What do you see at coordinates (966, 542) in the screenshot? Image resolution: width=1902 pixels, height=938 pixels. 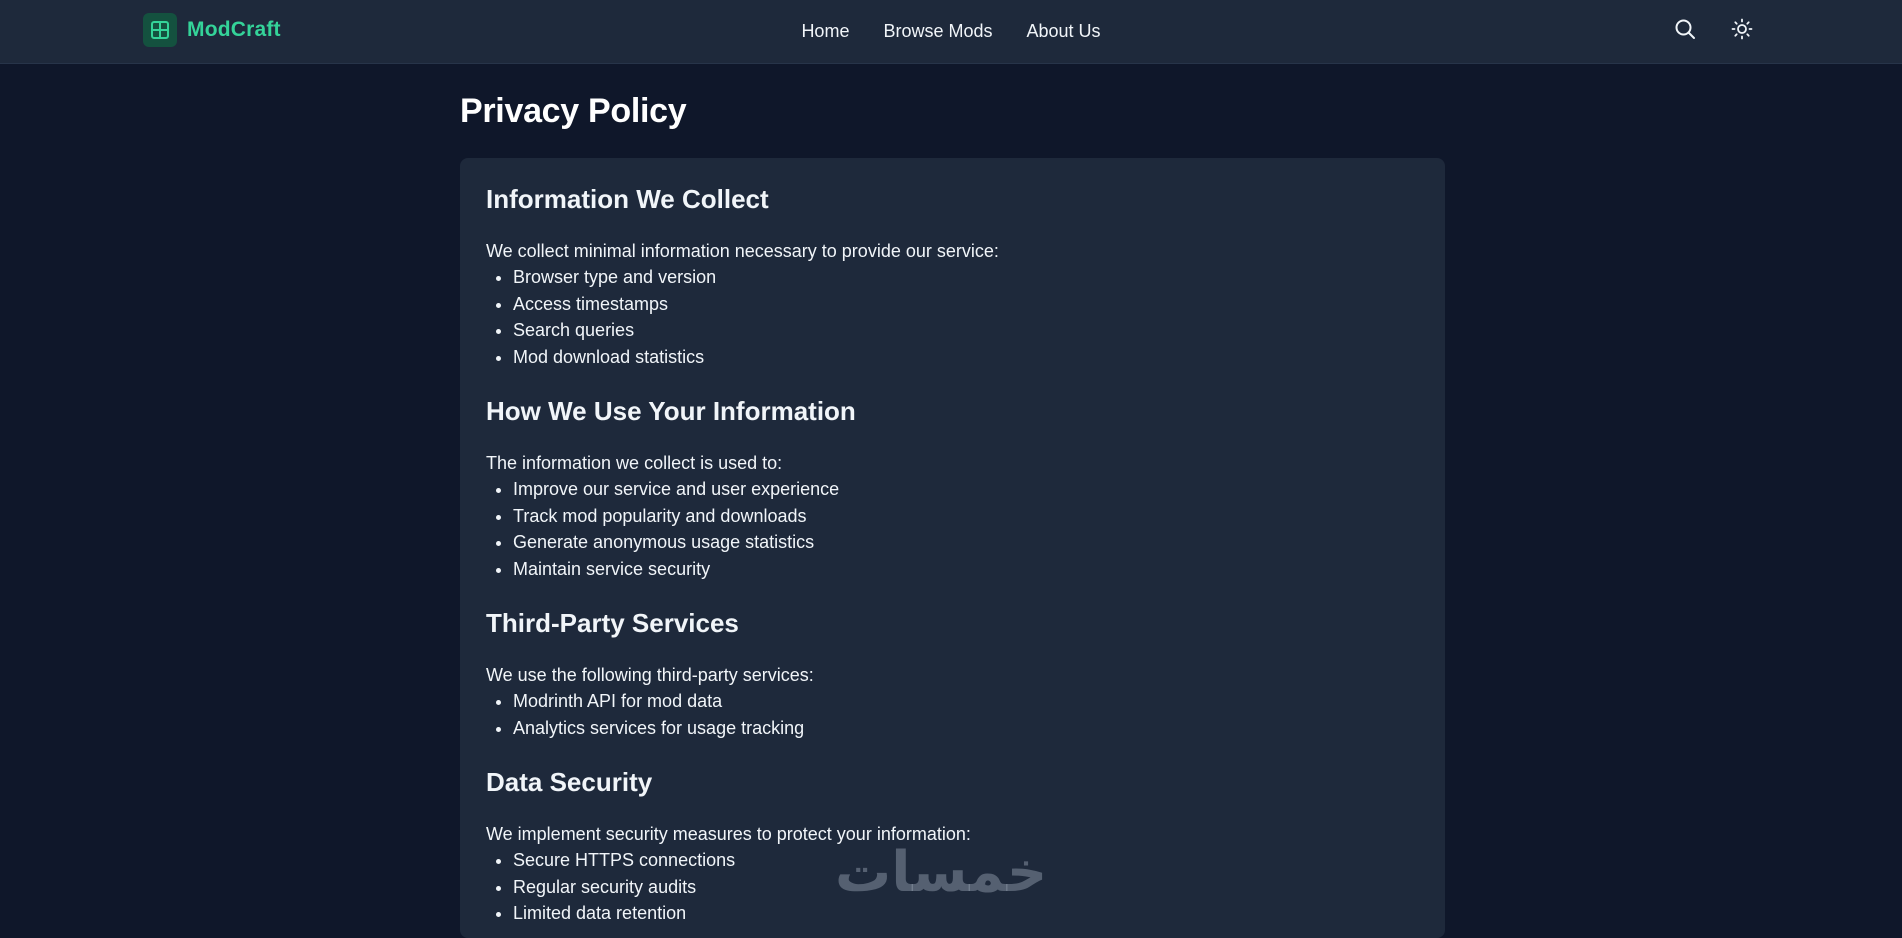 I see `list-item: Generate anonymous usage statistics` at bounding box center [966, 542].